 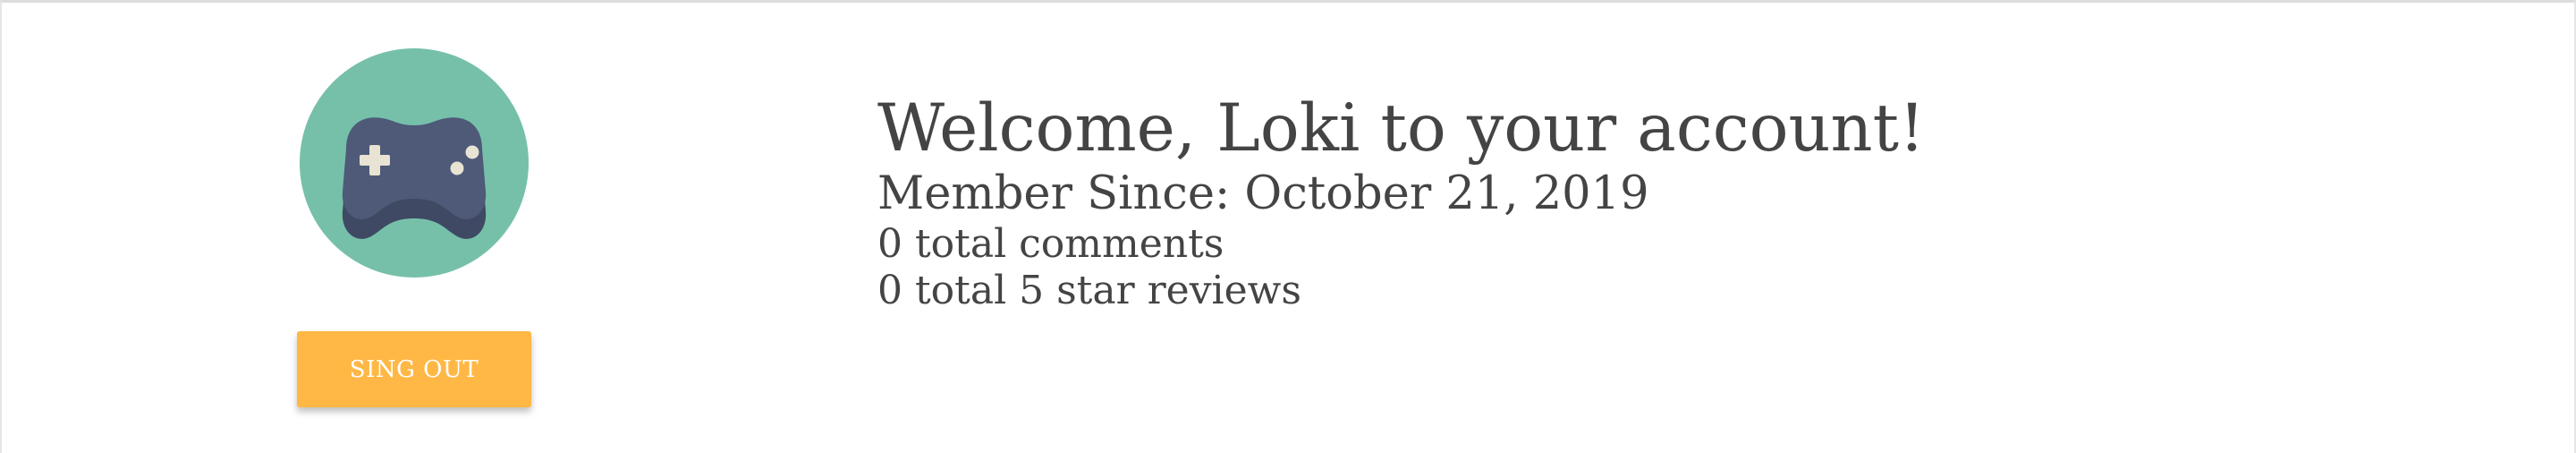 I want to click on avatar, so click(x=414, y=163).